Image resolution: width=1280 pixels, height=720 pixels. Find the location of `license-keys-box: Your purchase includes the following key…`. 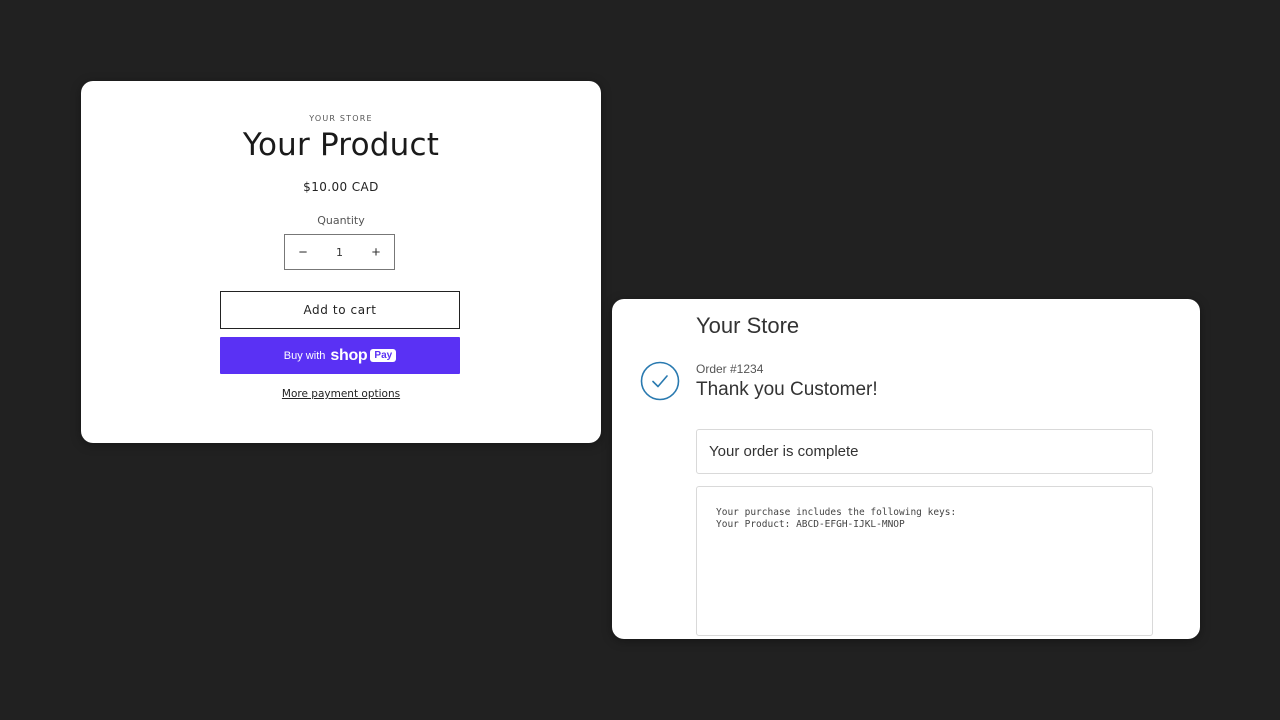

license-keys-box: Your purchase includes the following key… is located at coordinates (924, 561).